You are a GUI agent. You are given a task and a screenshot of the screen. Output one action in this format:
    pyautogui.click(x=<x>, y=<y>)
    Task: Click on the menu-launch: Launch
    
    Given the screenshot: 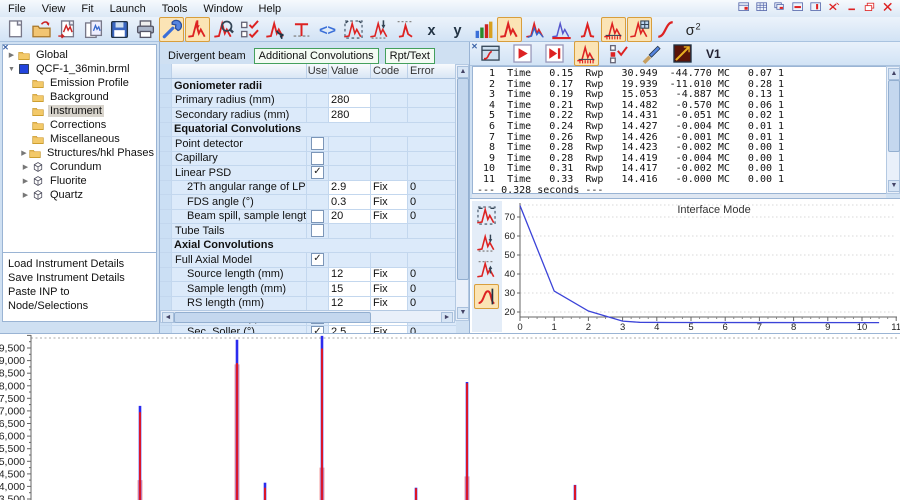 What is the action you would take?
    pyautogui.click(x=128, y=9)
    